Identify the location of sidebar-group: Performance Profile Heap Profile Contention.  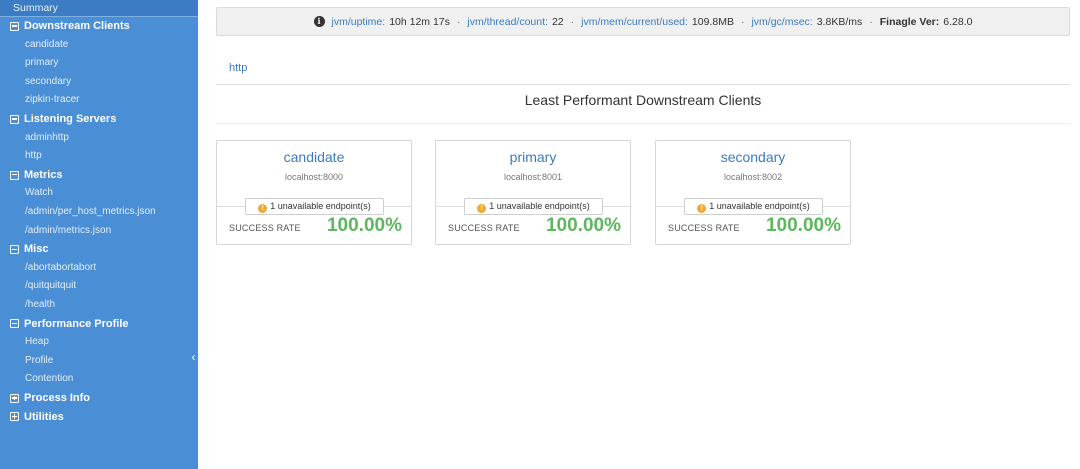
(99, 352).